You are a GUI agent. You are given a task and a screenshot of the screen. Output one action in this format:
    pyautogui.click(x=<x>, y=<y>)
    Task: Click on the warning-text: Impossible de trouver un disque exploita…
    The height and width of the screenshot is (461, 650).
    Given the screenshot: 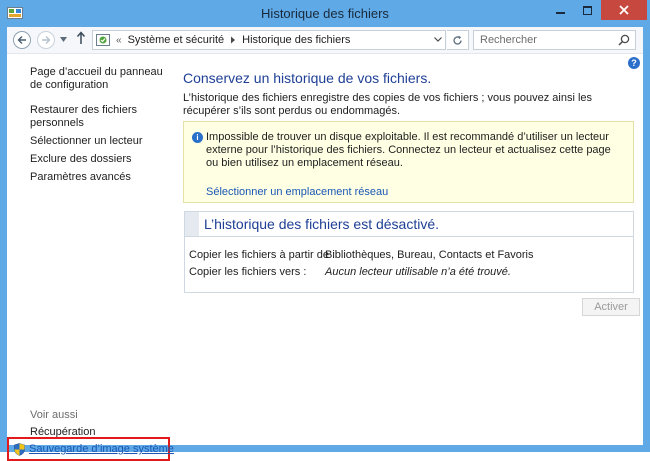 What is the action you would take?
    pyautogui.click(x=408, y=150)
    